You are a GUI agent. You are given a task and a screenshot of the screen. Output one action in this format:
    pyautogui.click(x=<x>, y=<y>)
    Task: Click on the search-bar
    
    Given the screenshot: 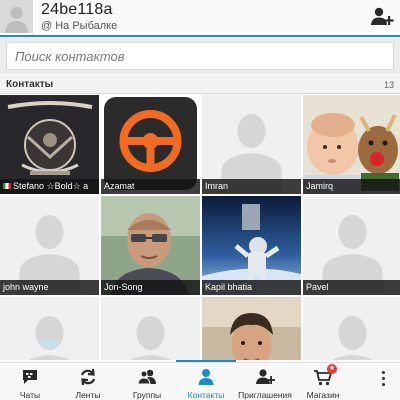 What is the action you would take?
    pyautogui.click(x=200, y=56)
    